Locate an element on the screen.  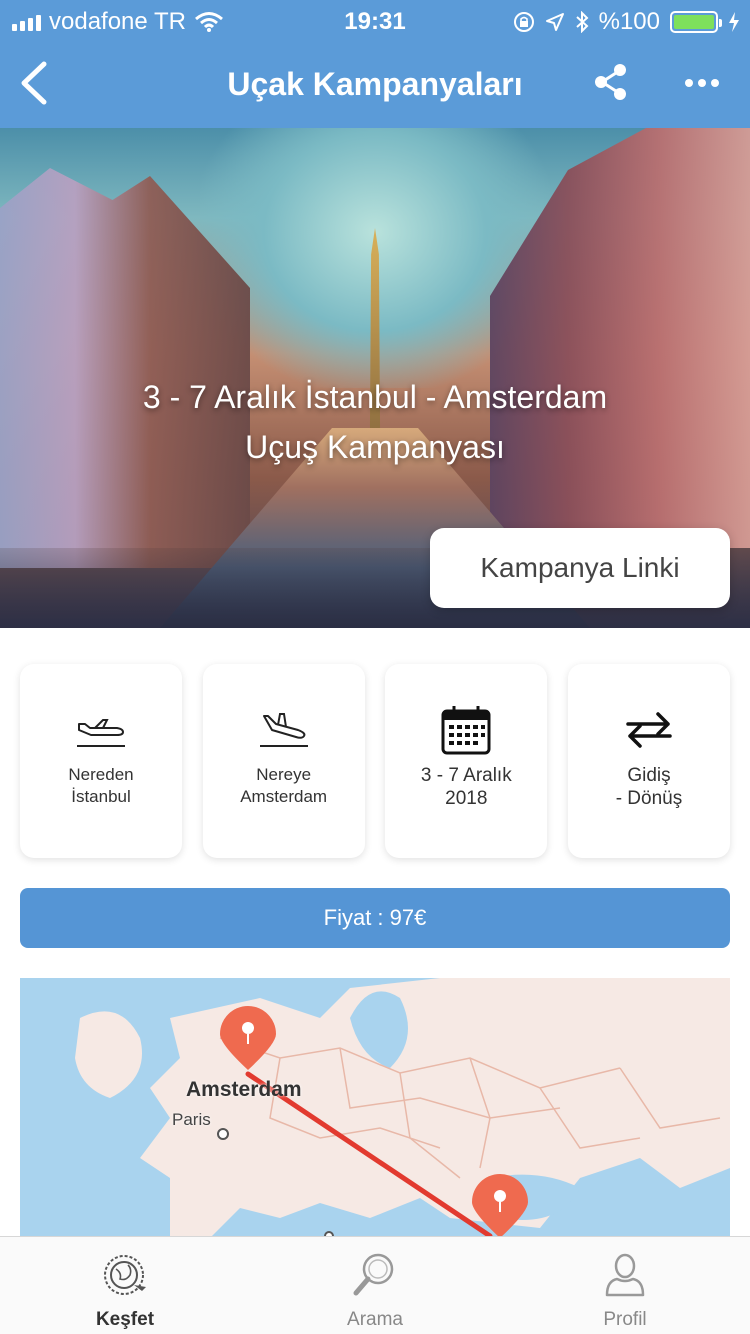
nav-bar: Uçak Kampanyaları is located at coordinates (375, 84).